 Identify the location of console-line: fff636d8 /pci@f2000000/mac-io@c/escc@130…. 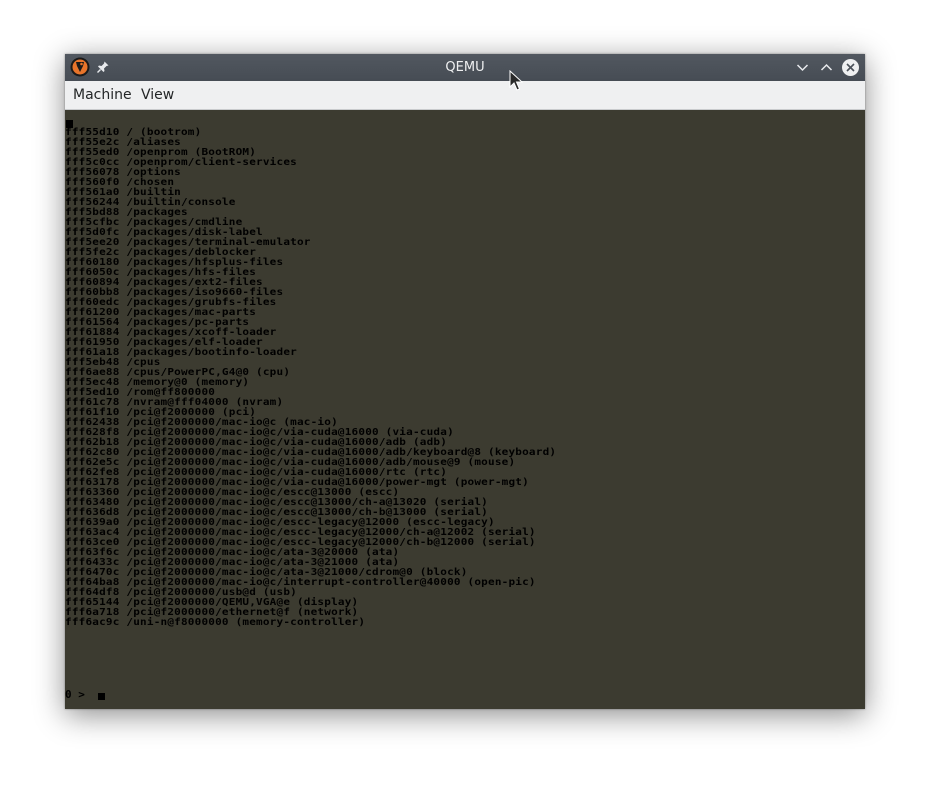
(276, 512).